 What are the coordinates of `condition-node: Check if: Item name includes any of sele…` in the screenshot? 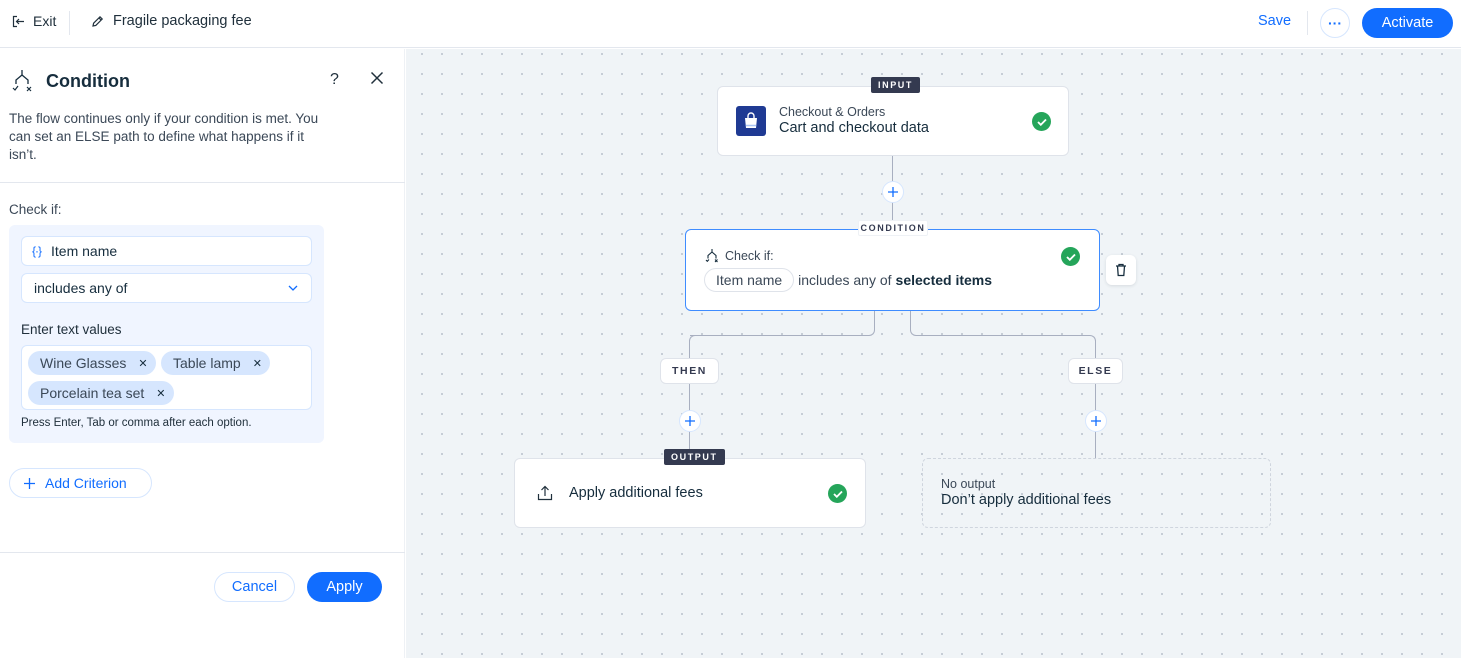 It's located at (892, 270).